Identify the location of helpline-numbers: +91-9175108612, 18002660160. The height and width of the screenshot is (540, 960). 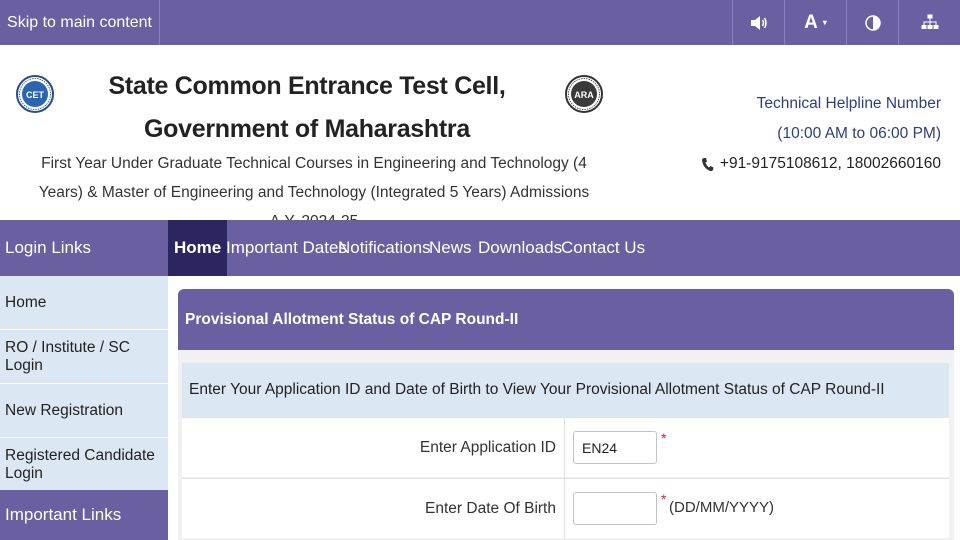
(830, 164).